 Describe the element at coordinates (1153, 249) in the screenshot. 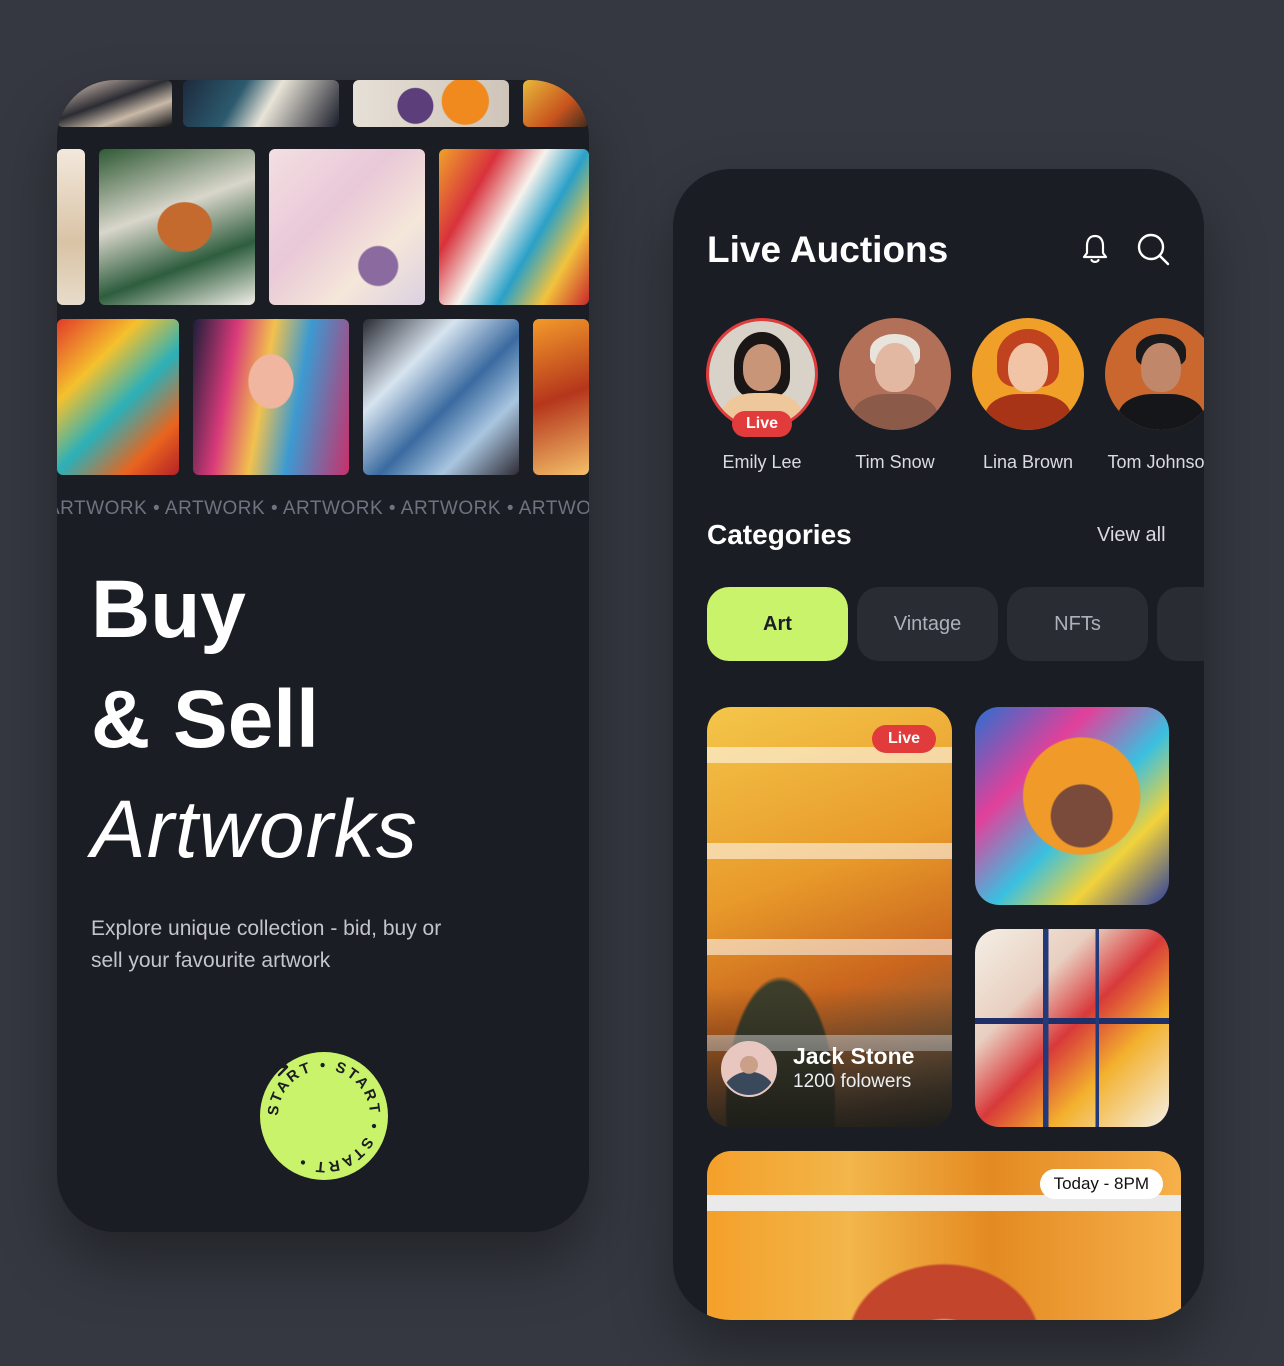

I see `search-icon` at that location.